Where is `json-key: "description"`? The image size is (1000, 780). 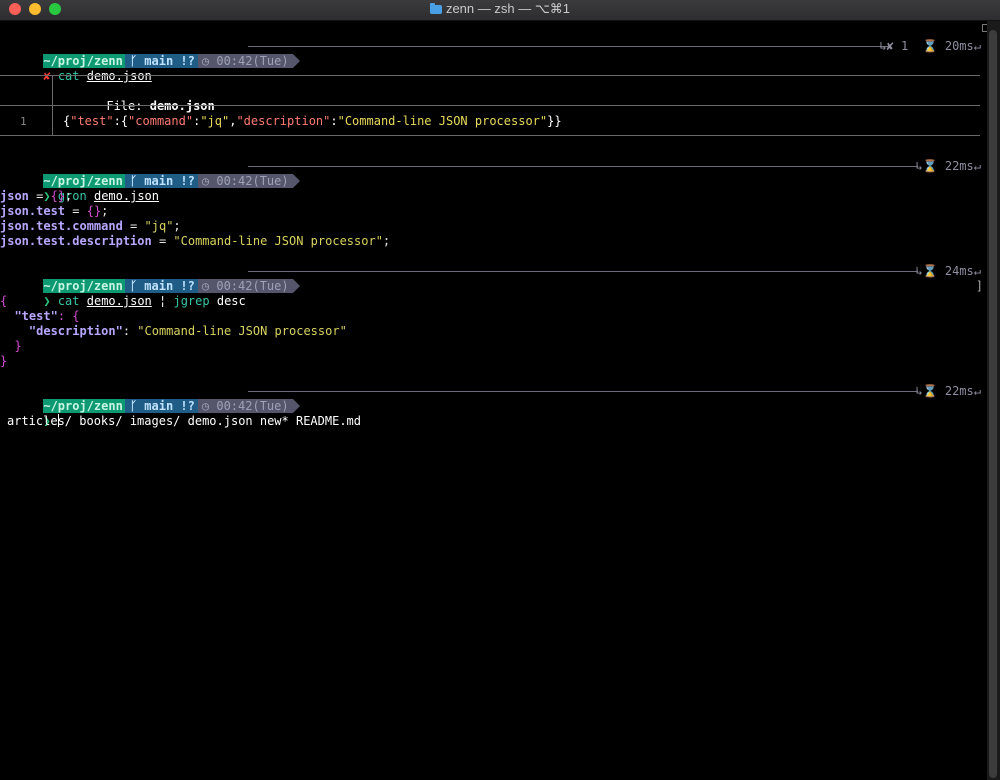 json-key: "description" is located at coordinates (75, 331).